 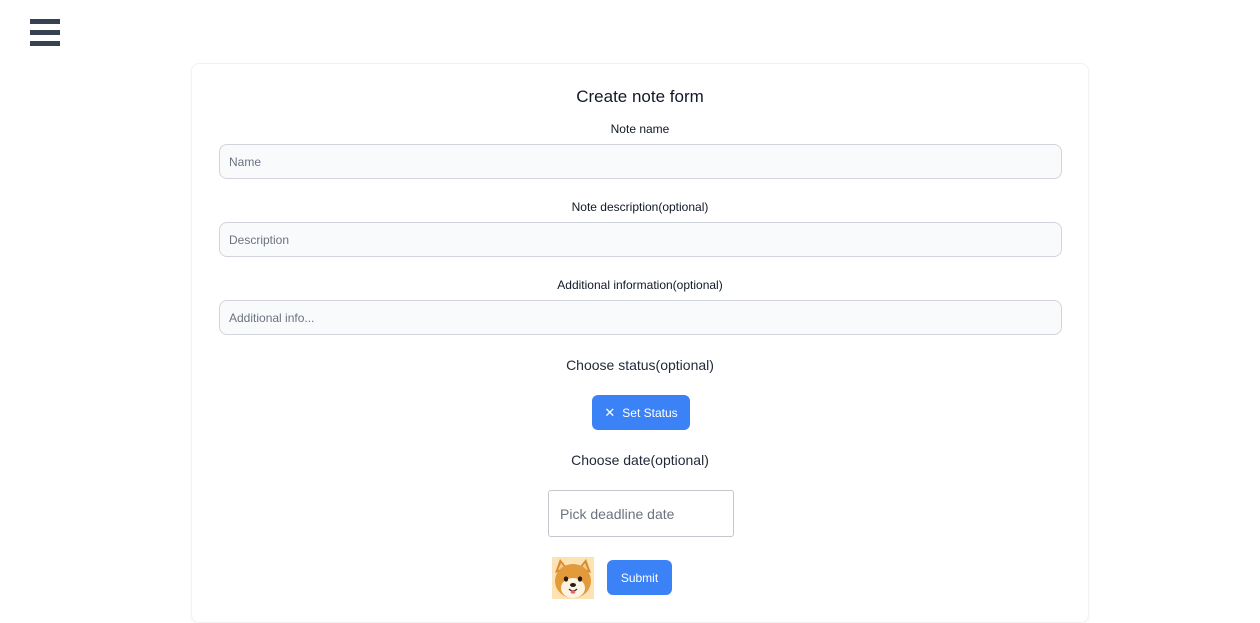 What do you see at coordinates (640, 317) in the screenshot?
I see `additional-info-input` at bounding box center [640, 317].